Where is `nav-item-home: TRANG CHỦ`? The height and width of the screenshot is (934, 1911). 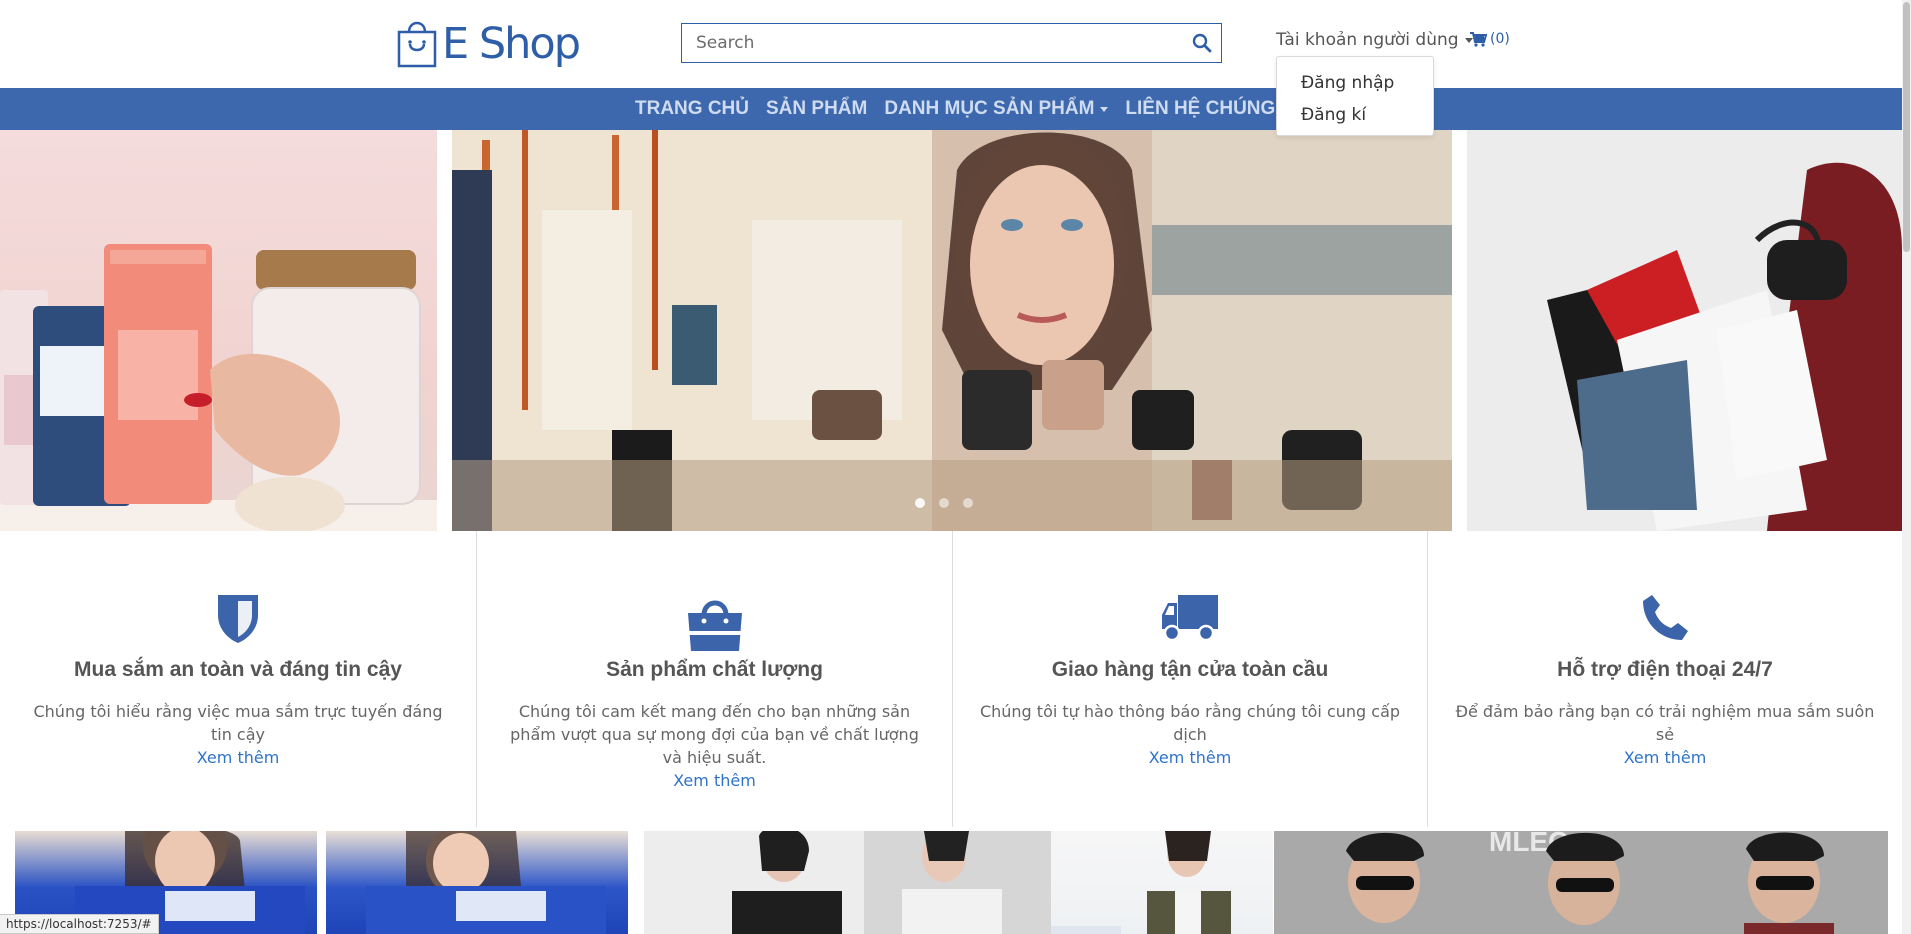 nav-item-home: TRANG CHỦ is located at coordinates (692, 109).